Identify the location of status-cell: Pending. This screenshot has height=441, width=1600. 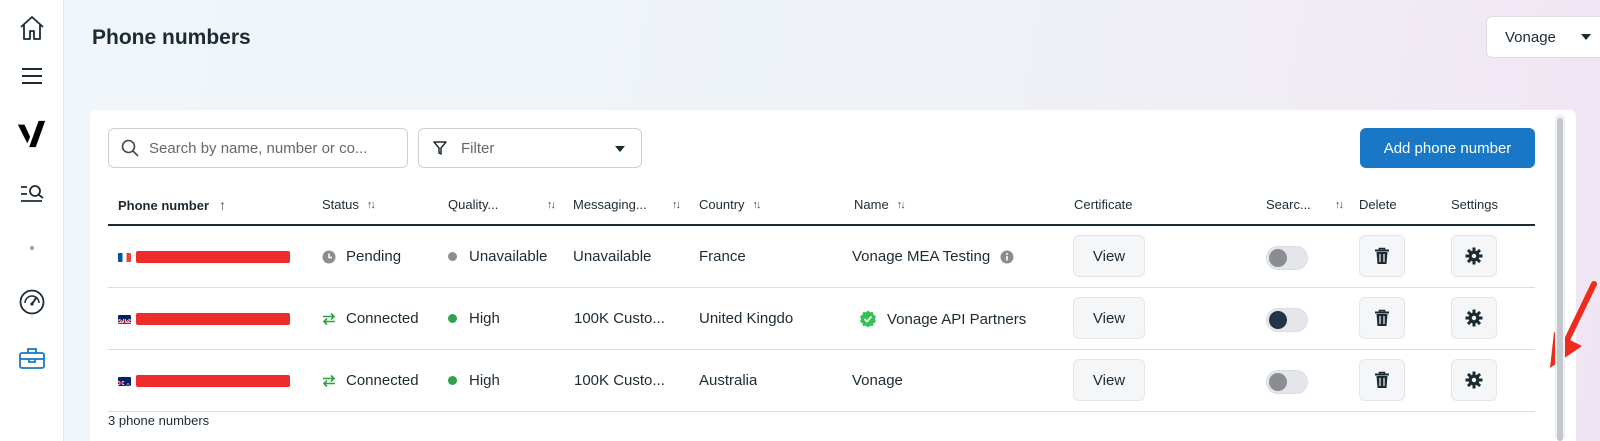
(361, 256).